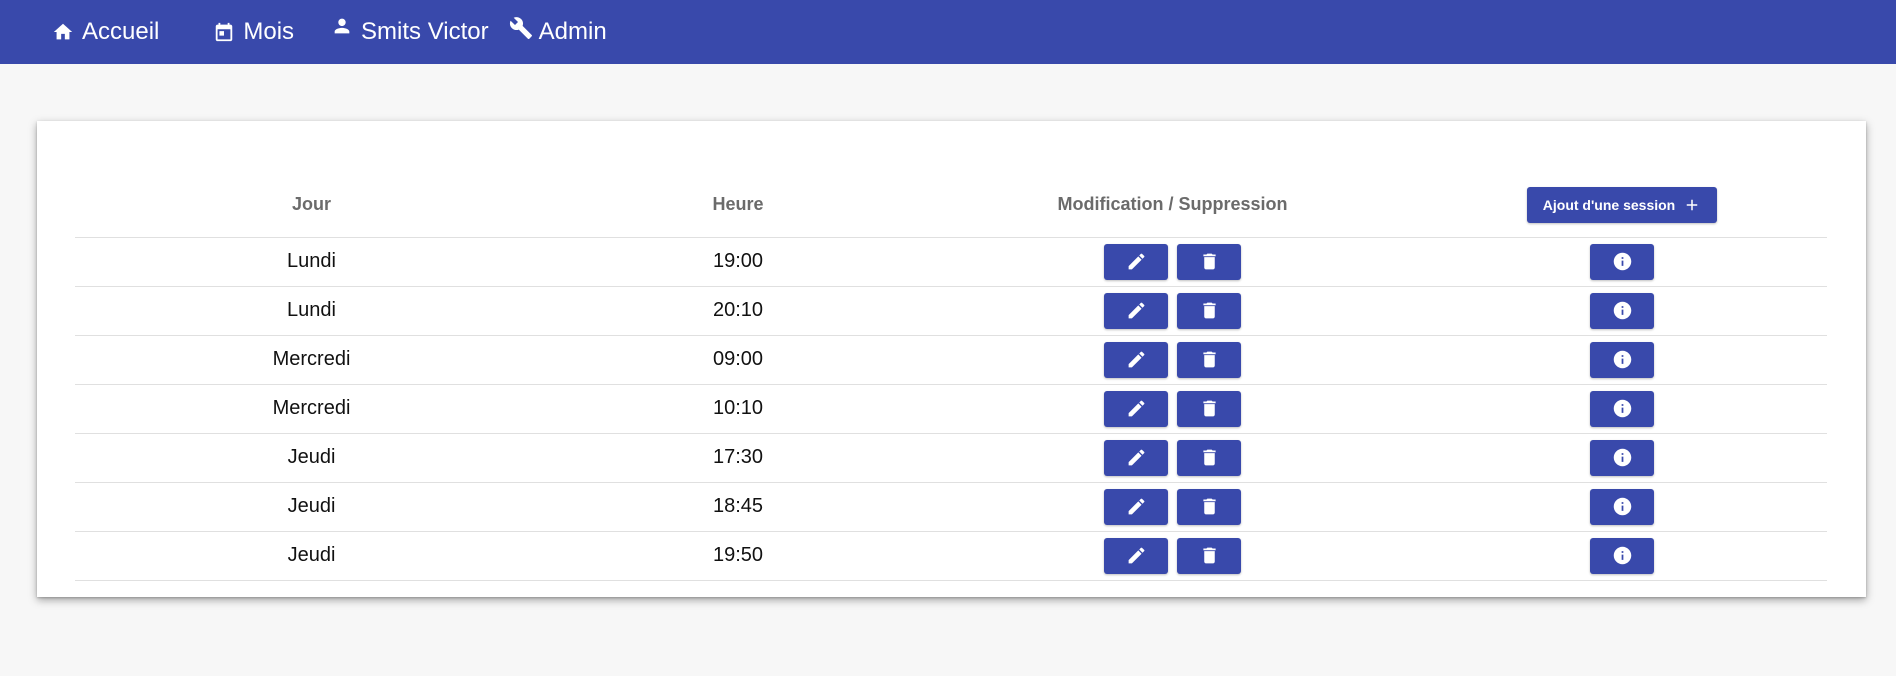  Describe the element at coordinates (63, 31) in the screenshot. I see `home-icon` at that location.